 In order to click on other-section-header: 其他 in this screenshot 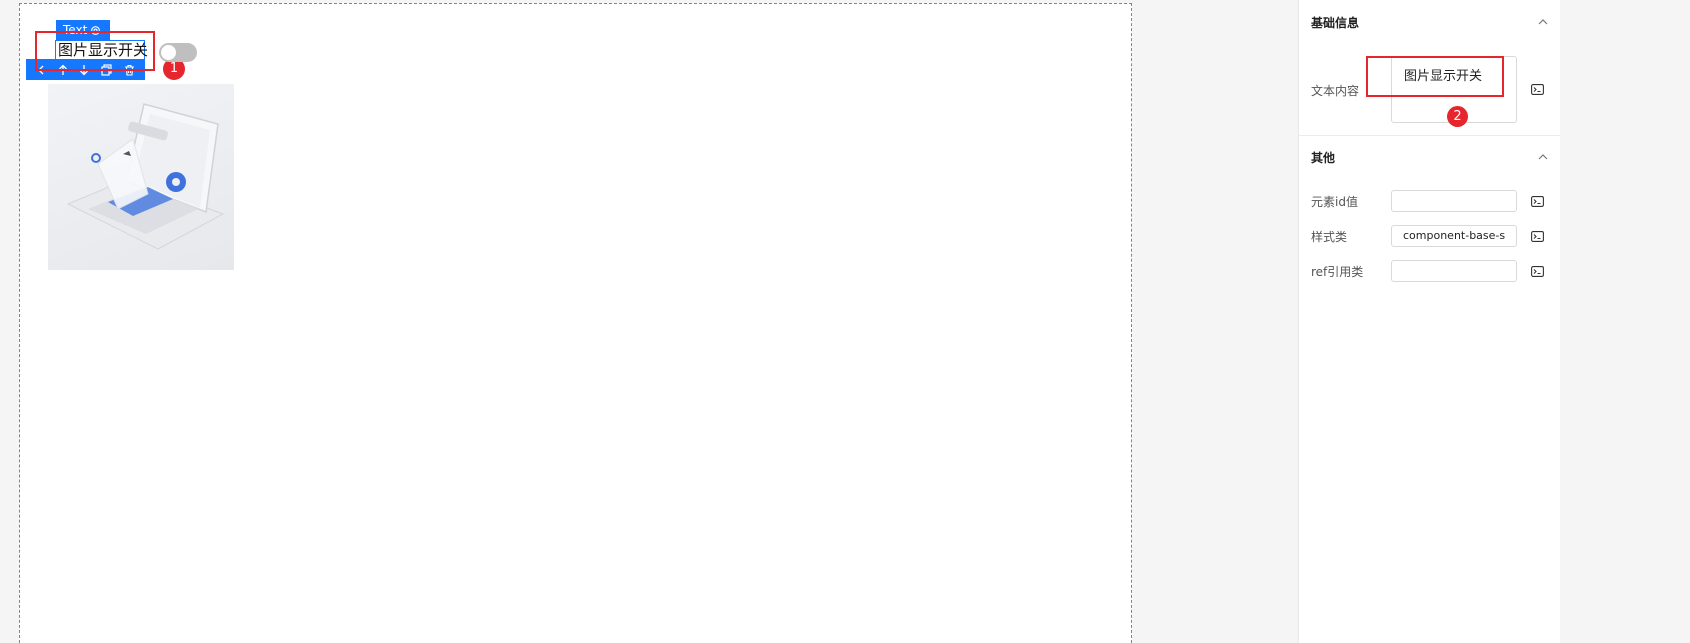, I will do `click(1430, 157)`.